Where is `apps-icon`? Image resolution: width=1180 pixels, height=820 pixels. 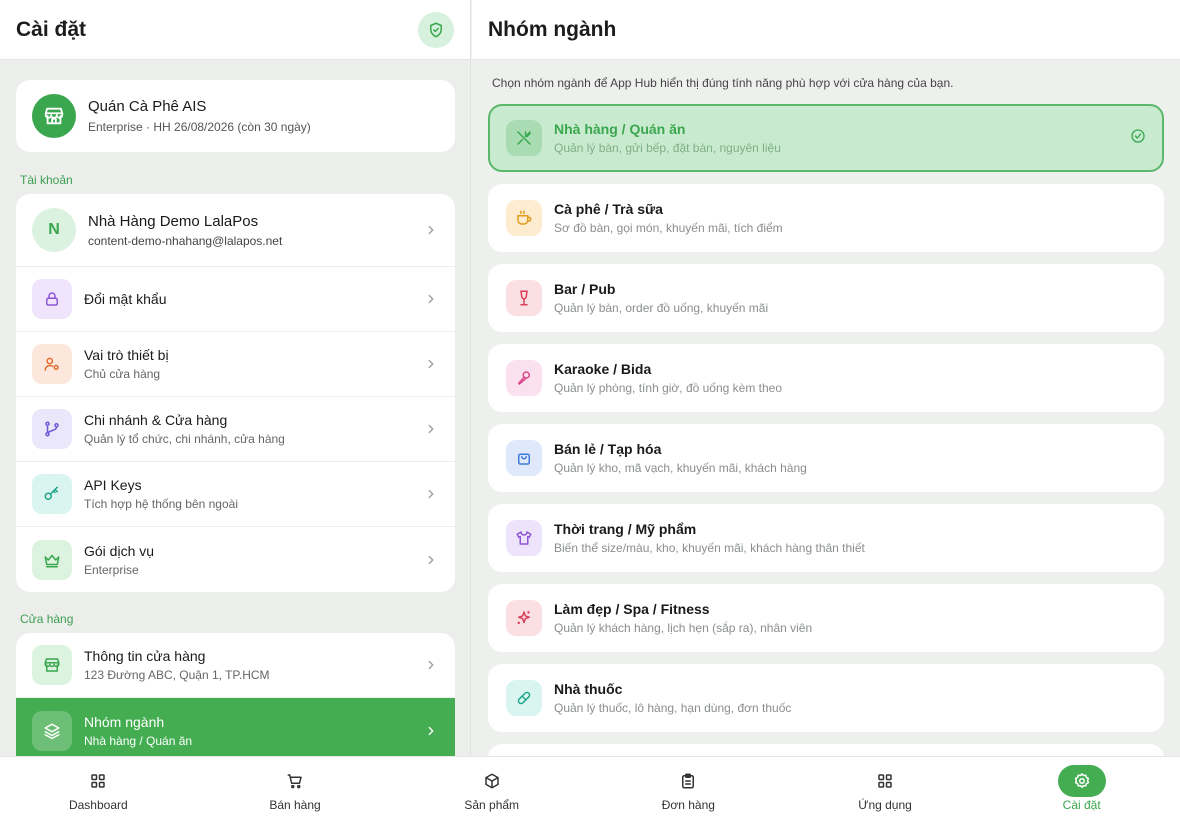
apps-icon is located at coordinates (885, 781).